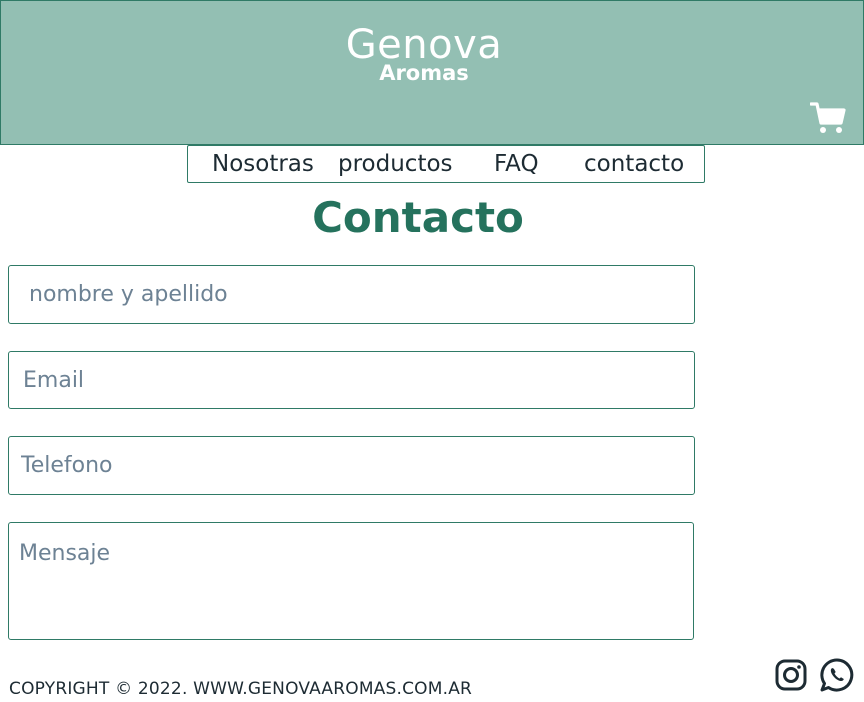  Describe the element at coordinates (351, 380) in the screenshot. I see `email-field` at that location.